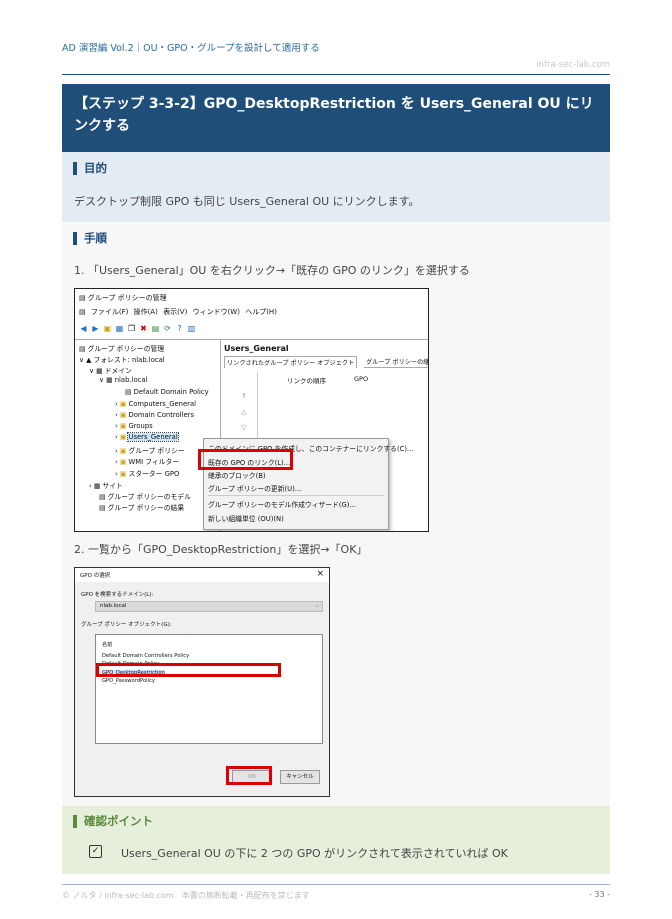 The image size is (672, 919). What do you see at coordinates (121, 348) in the screenshot?
I see `tree-root: ▤ グループ ポリシーの管理` at bounding box center [121, 348].